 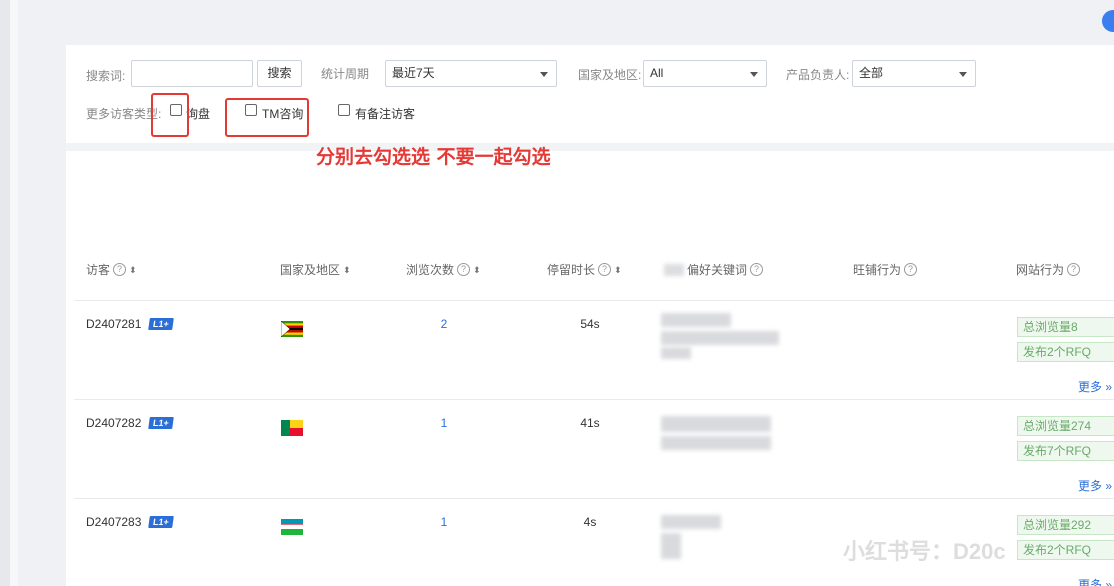 What do you see at coordinates (114, 324) in the screenshot?
I see `visitor-id-text: D2407281` at bounding box center [114, 324].